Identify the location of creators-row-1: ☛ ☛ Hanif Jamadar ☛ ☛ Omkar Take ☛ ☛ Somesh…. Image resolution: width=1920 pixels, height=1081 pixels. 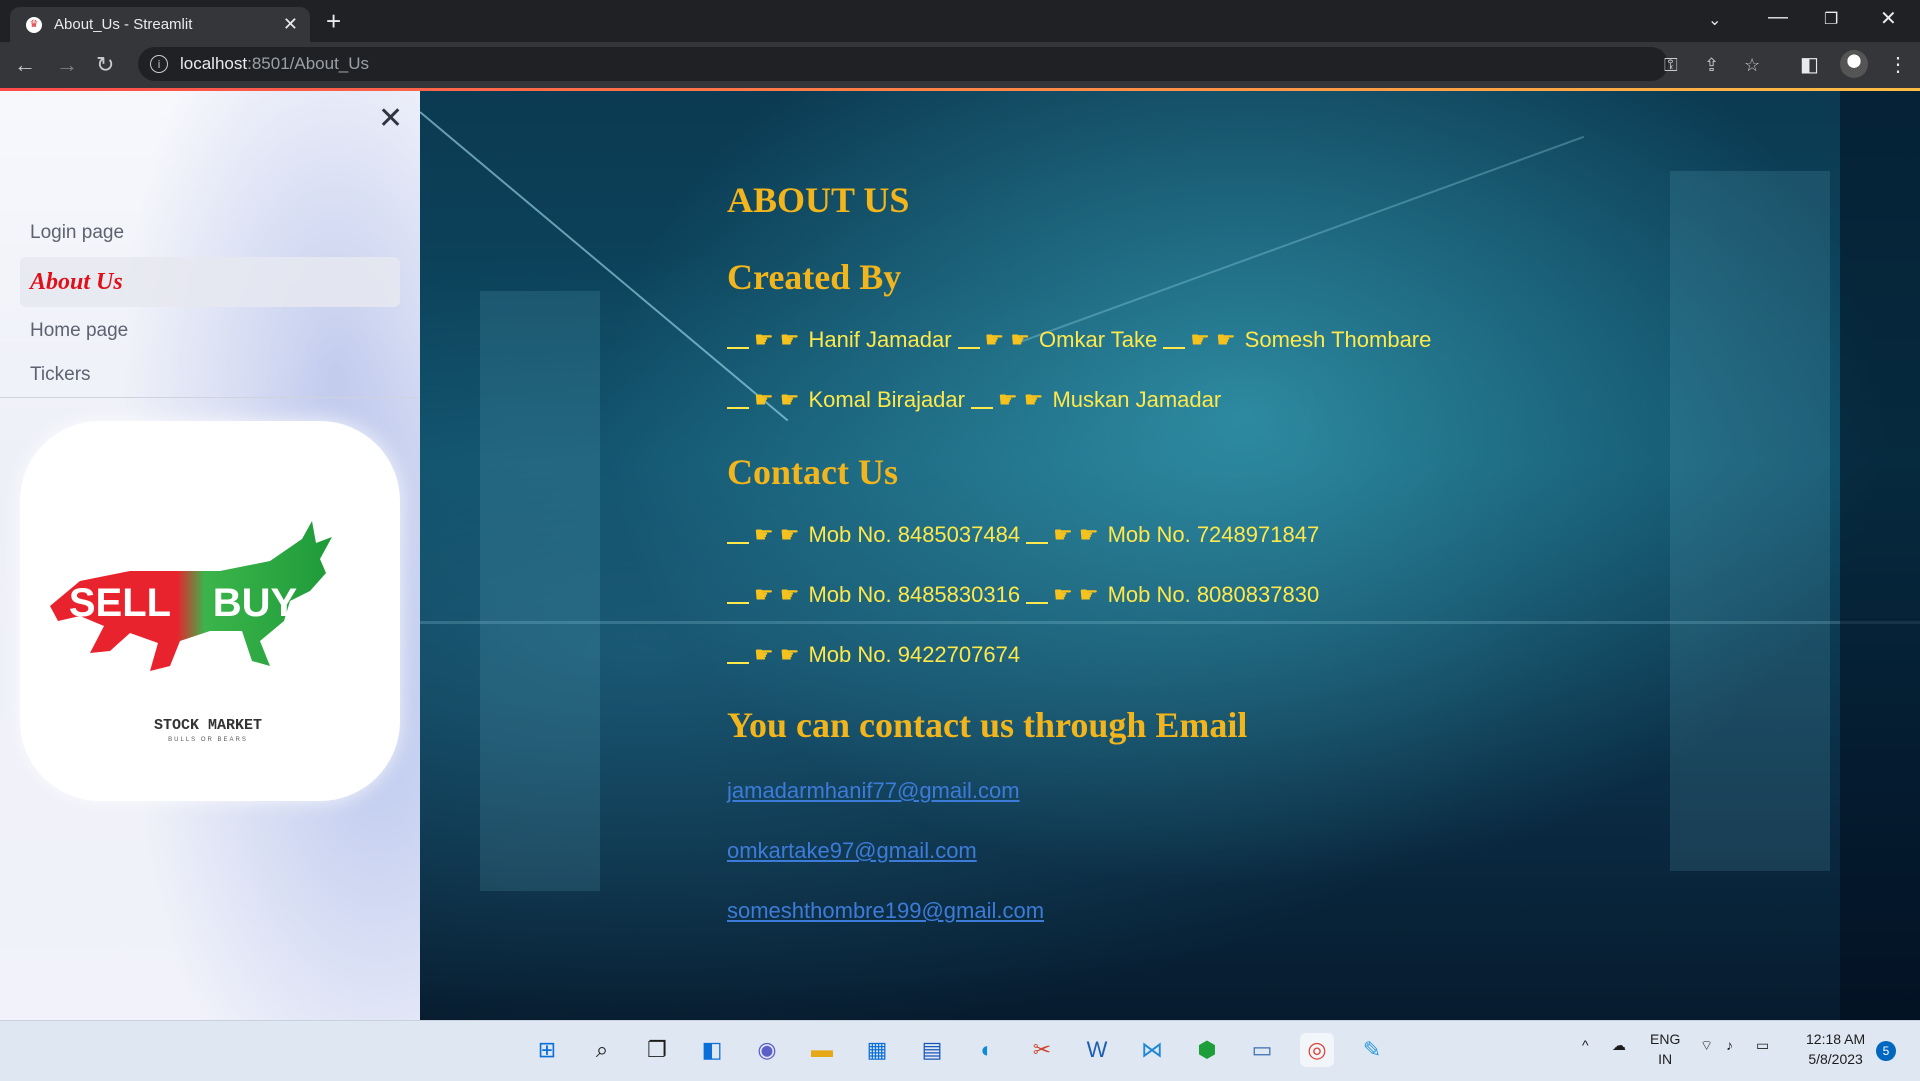
(1082, 340).